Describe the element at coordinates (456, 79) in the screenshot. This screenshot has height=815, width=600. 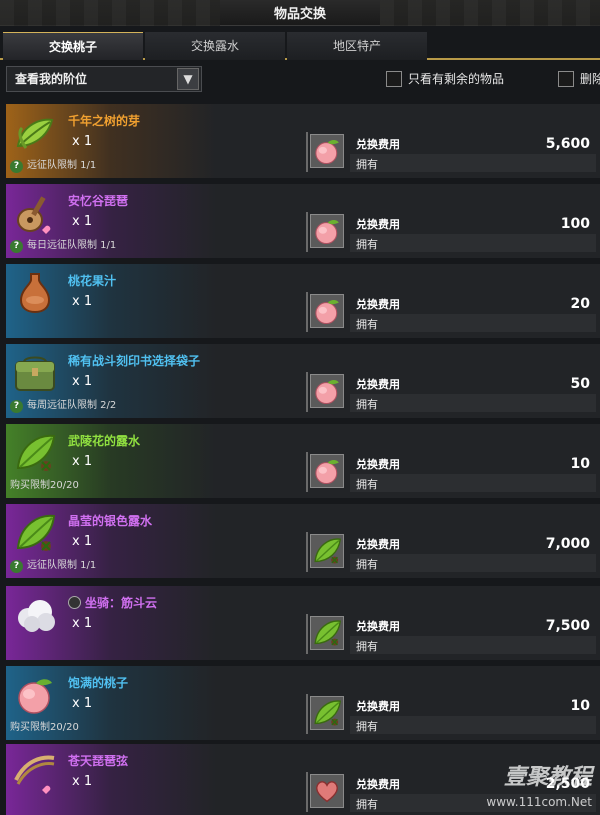
I see `only-remaining-label: 只看有剩余的物品` at that location.